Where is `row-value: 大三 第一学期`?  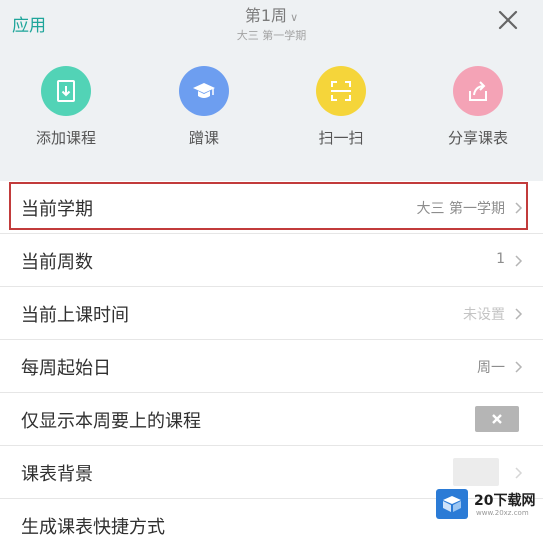
row-value: 大三 第一学期 is located at coordinates (460, 209).